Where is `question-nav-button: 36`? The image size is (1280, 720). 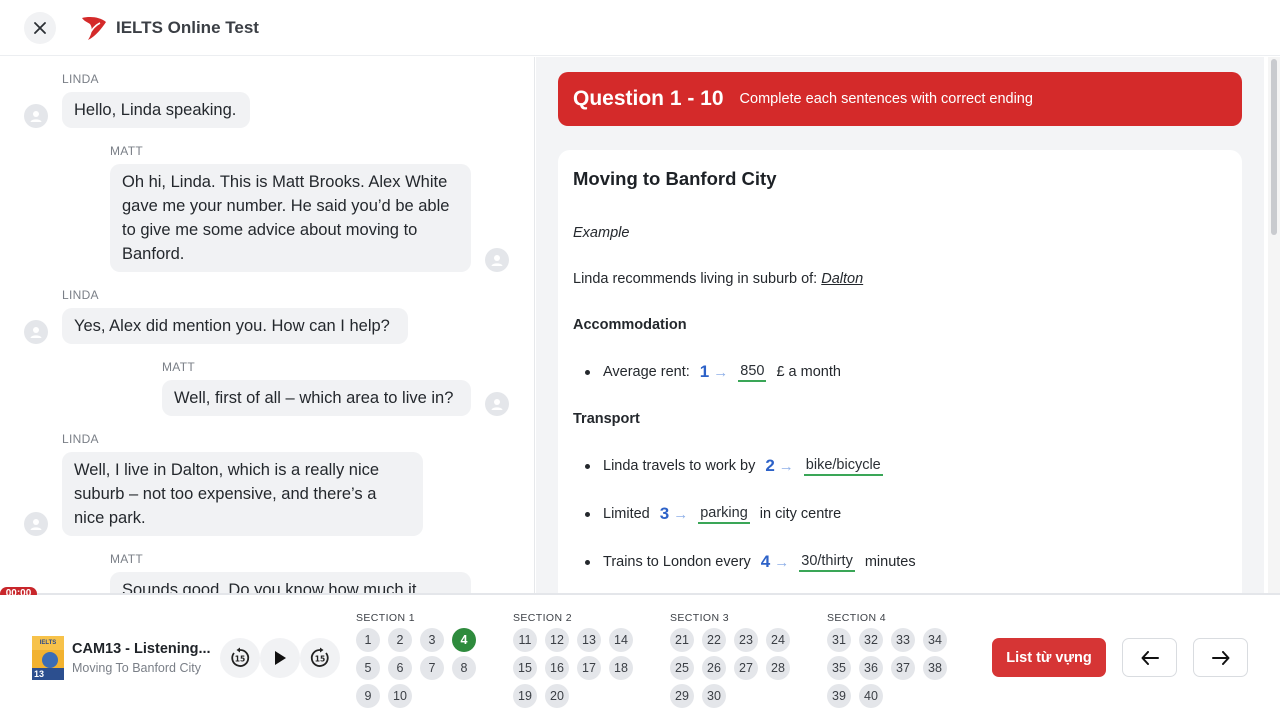
question-nav-button: 36 is located at coordinates (871, 668).